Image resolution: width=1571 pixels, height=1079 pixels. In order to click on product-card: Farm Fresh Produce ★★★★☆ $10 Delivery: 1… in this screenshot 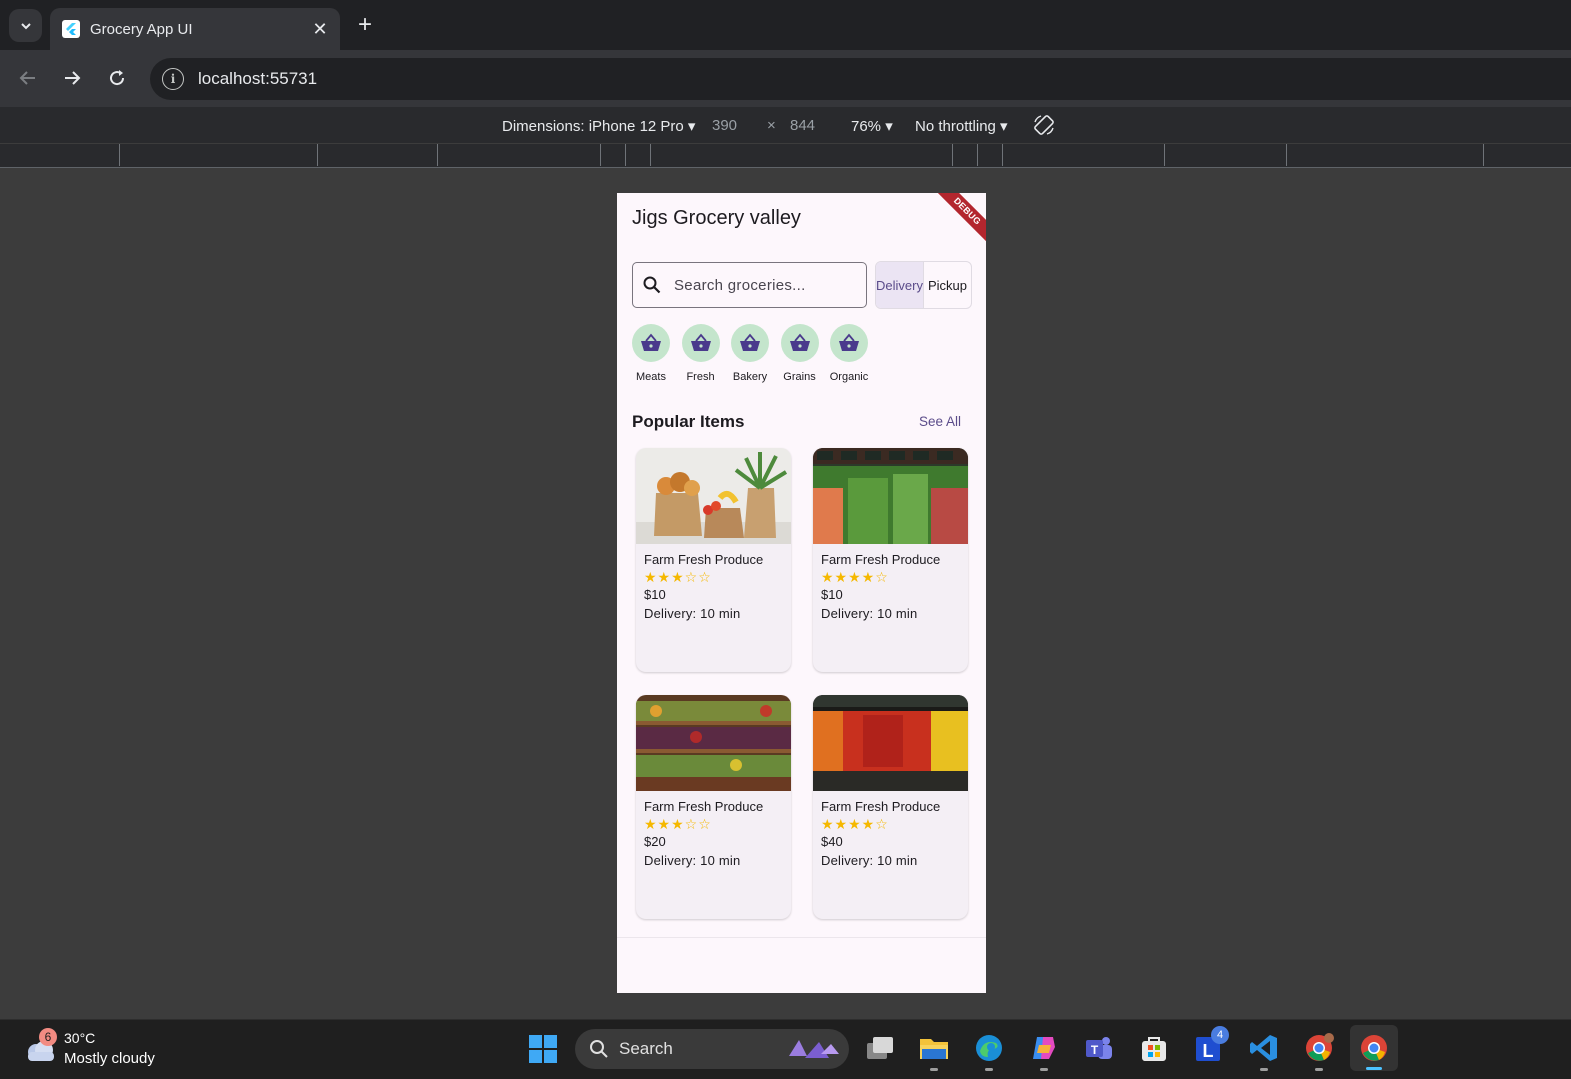, I will do `click(890, 560)`.